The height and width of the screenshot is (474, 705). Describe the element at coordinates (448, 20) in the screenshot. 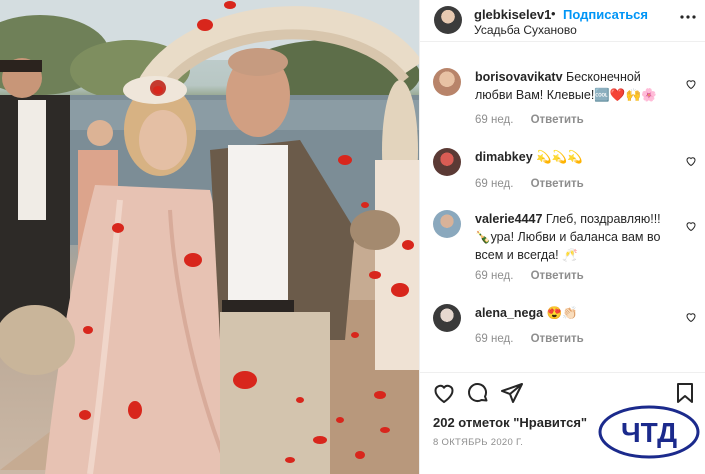

I see `author-avatar` at that location.